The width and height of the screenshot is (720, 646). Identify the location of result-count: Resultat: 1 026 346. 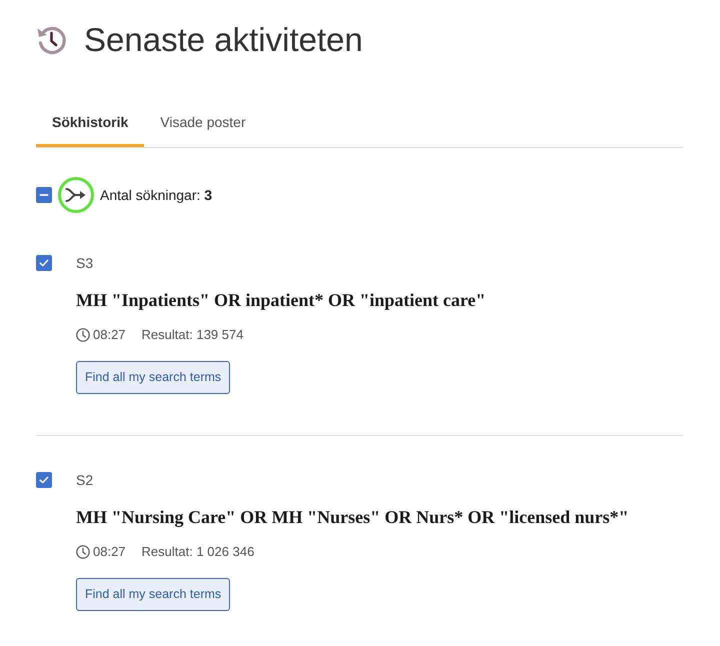
(198, 552).